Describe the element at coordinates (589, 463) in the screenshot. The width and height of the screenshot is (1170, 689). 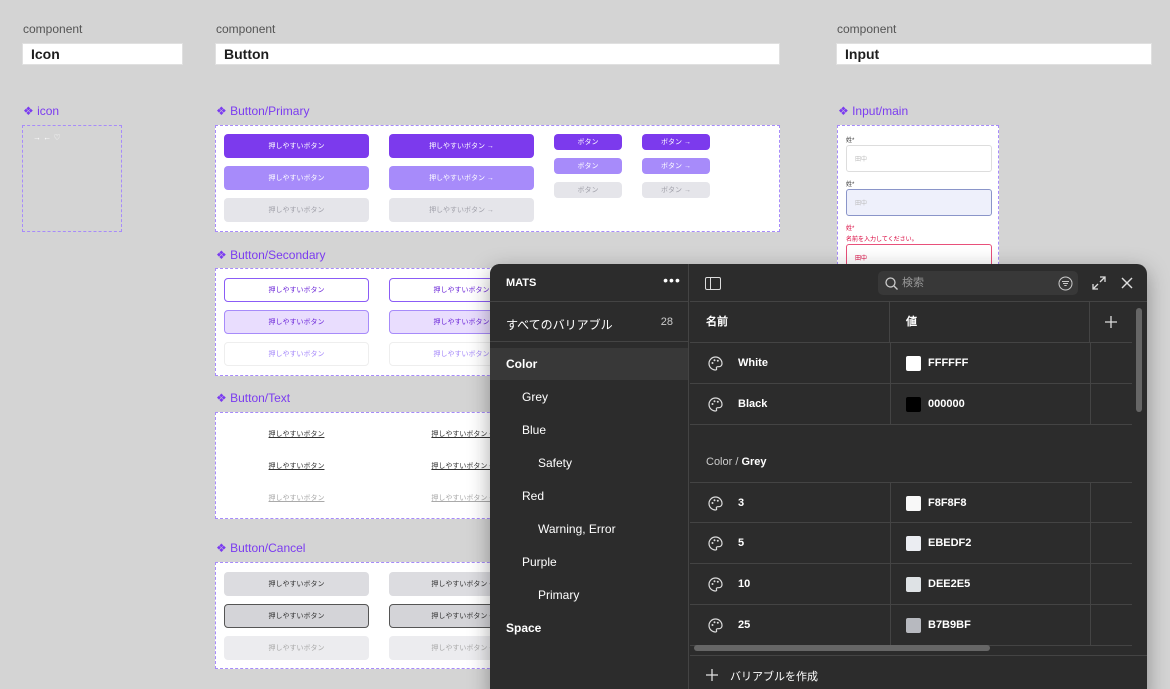
I see `tree-item-safety: Safety` at that location.